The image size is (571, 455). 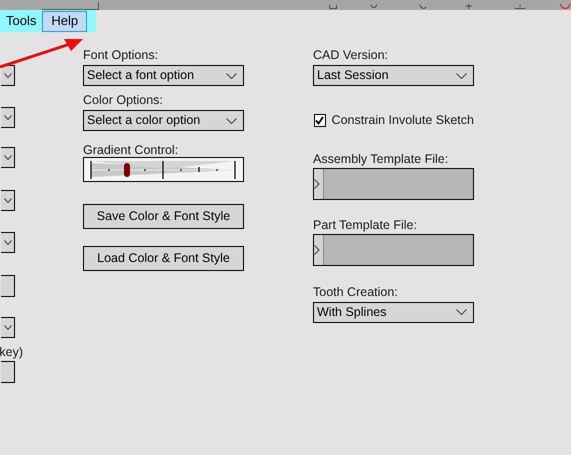 What do you see at coordinates (131, 150) in the screenshot?
I see `field-label: Gradient Control:` at bounding box center [131, 150].